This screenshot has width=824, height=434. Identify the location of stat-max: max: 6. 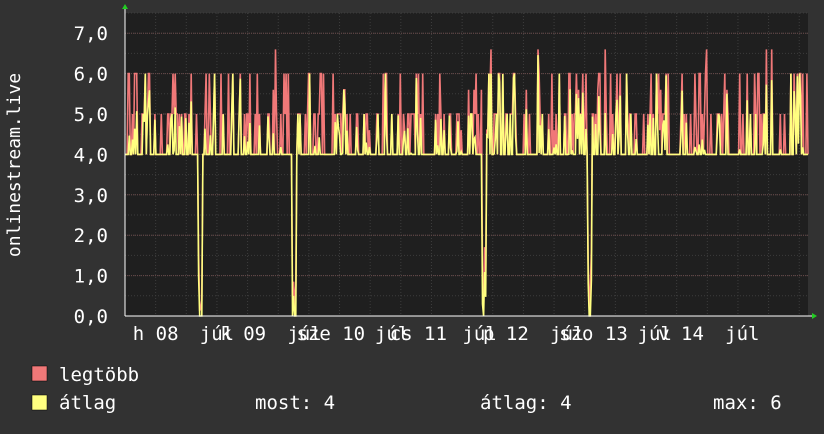
(747, 403).